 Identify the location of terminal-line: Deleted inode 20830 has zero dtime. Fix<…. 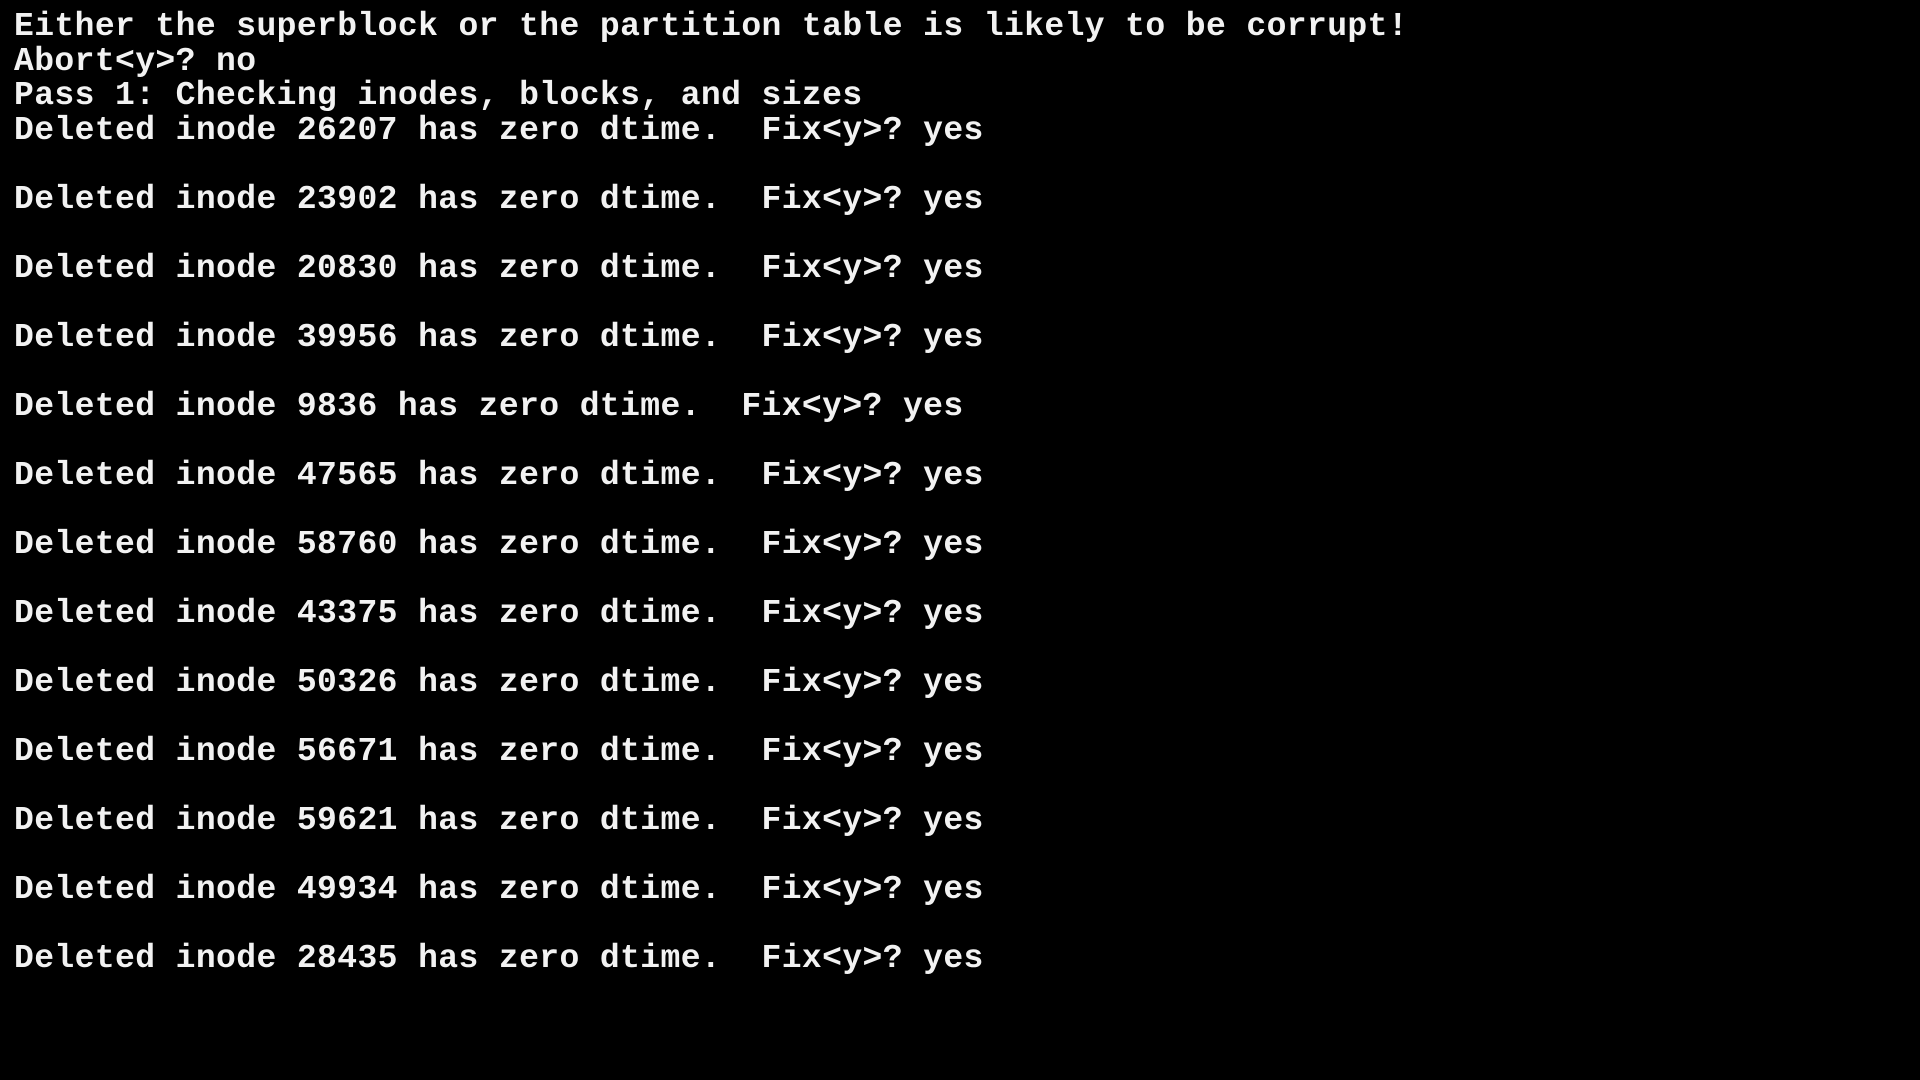
(499, 268).